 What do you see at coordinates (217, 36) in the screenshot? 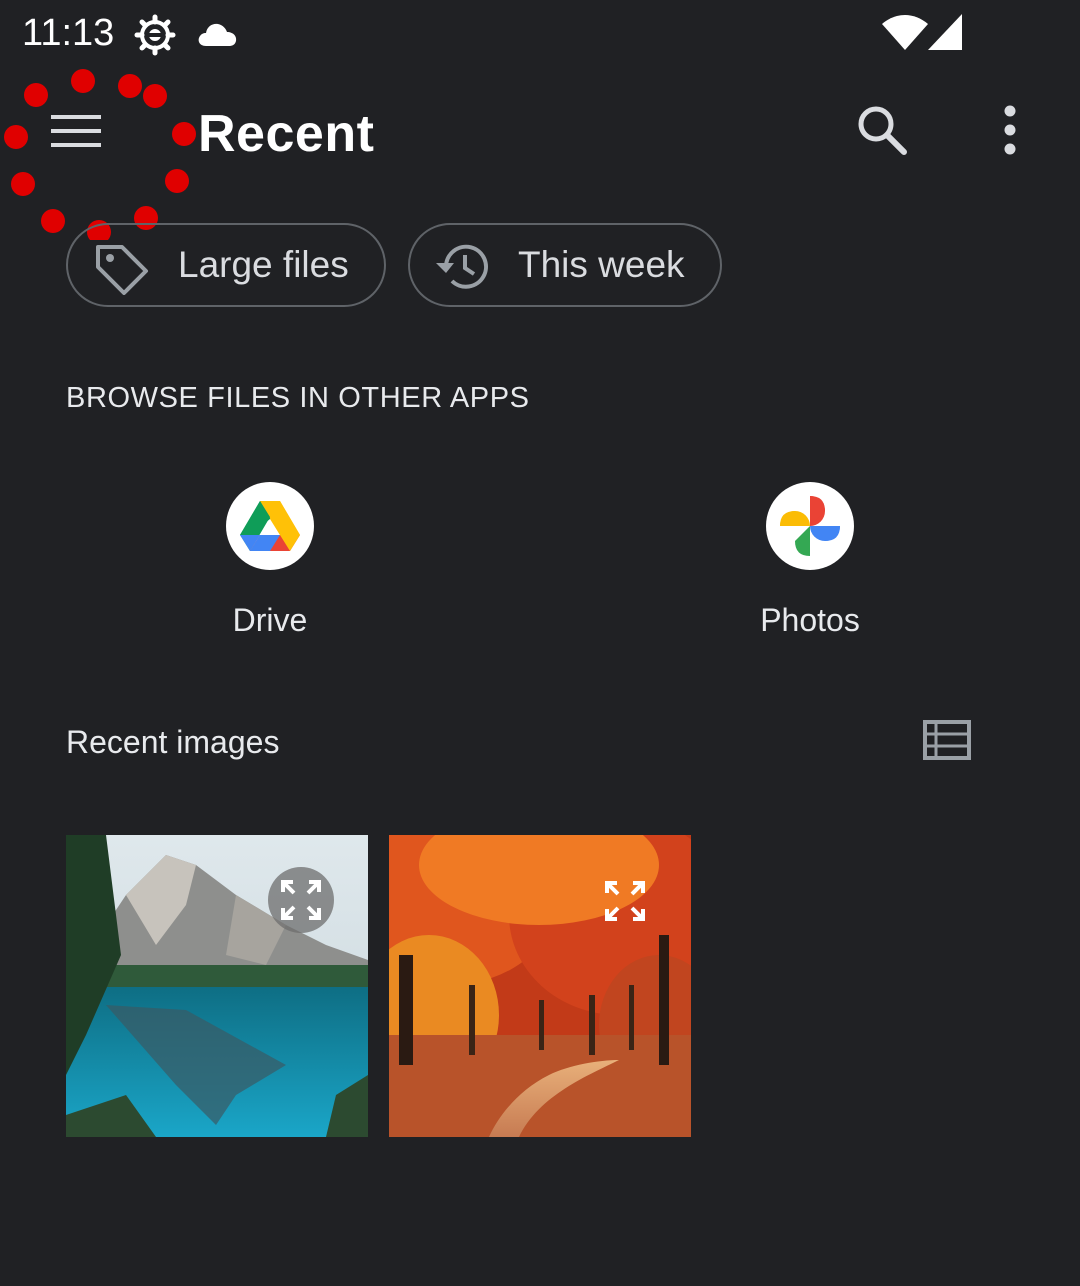
I see `cloud-icon` at bounding box center [217, 36].